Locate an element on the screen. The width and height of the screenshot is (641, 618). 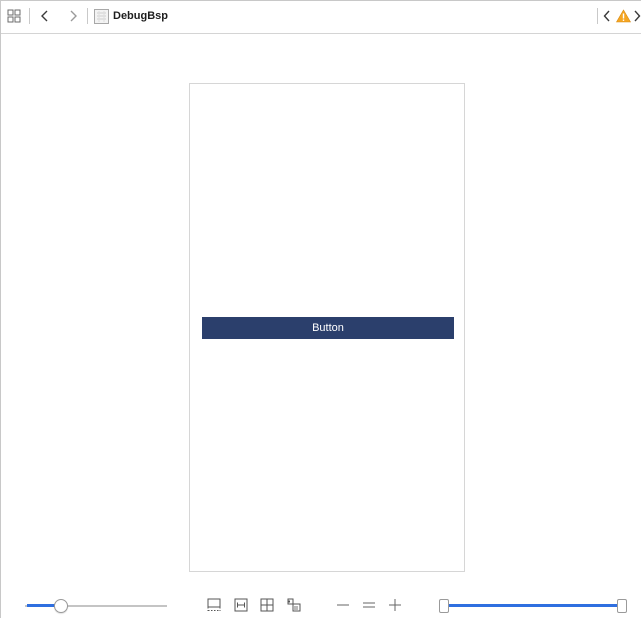
previous-issue-button is located at coordinates (607, 16).